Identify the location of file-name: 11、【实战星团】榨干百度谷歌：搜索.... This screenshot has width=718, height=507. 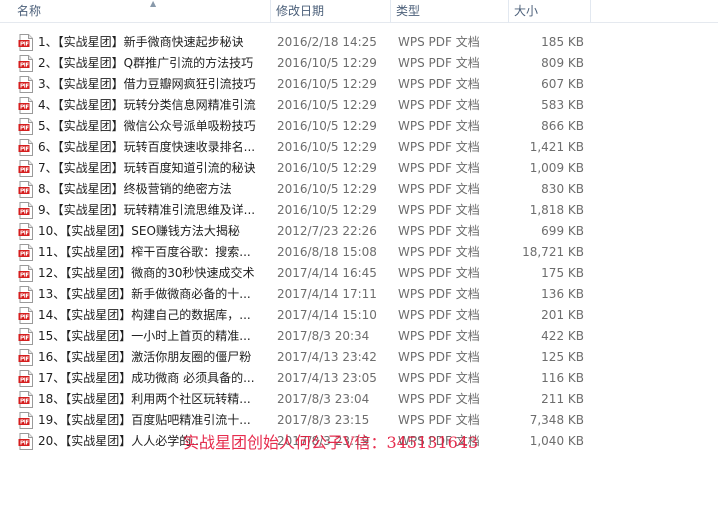
(144, 252).